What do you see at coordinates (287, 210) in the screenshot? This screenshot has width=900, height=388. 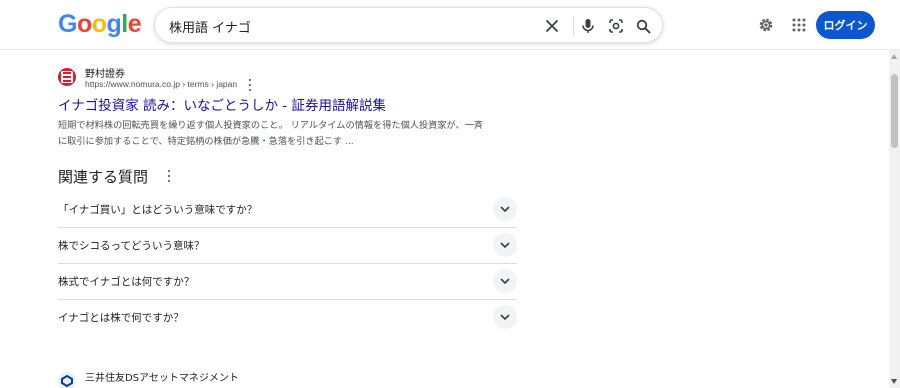 I see `related-question-item: 「イナゴ買い」とはどういう意味ですか？` at bounding box center [287, 210].